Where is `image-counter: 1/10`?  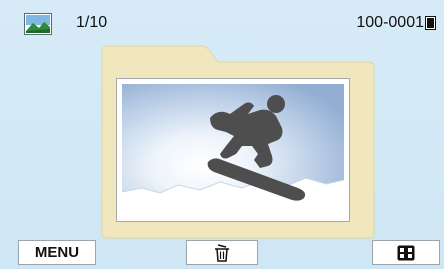 image-counter: 1/10 is located at coordinates (92, 22).